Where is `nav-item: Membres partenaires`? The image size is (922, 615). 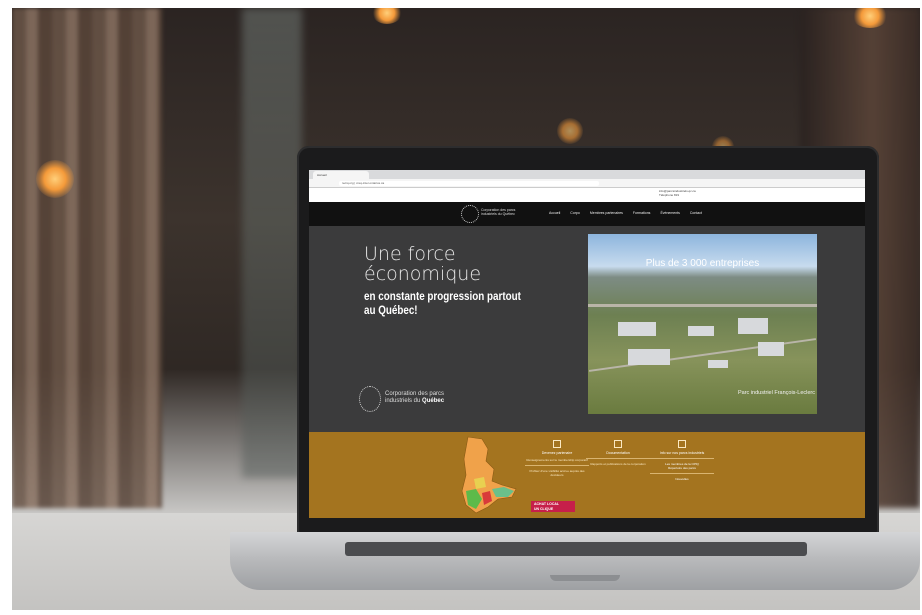 nav-item: Membres partenaires is located at coordinates (606, 213).